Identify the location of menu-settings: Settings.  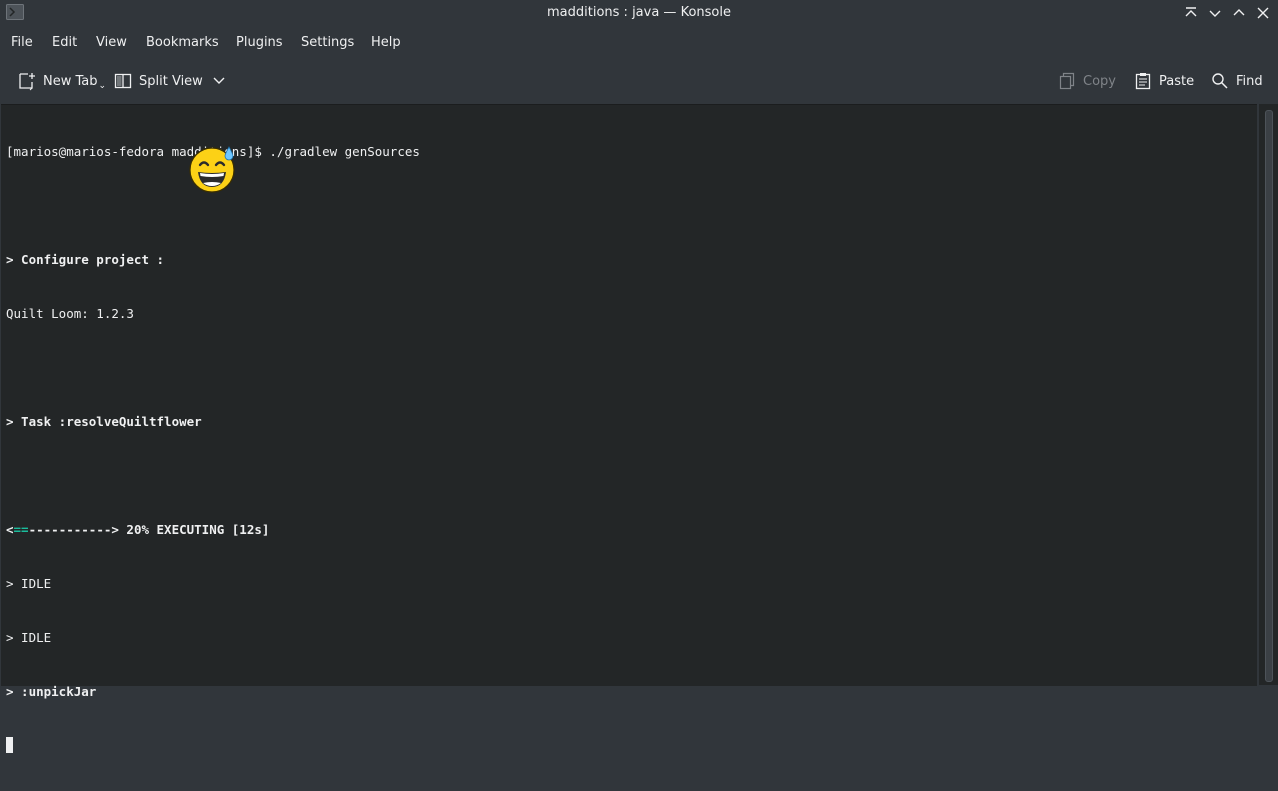
(327, 42).